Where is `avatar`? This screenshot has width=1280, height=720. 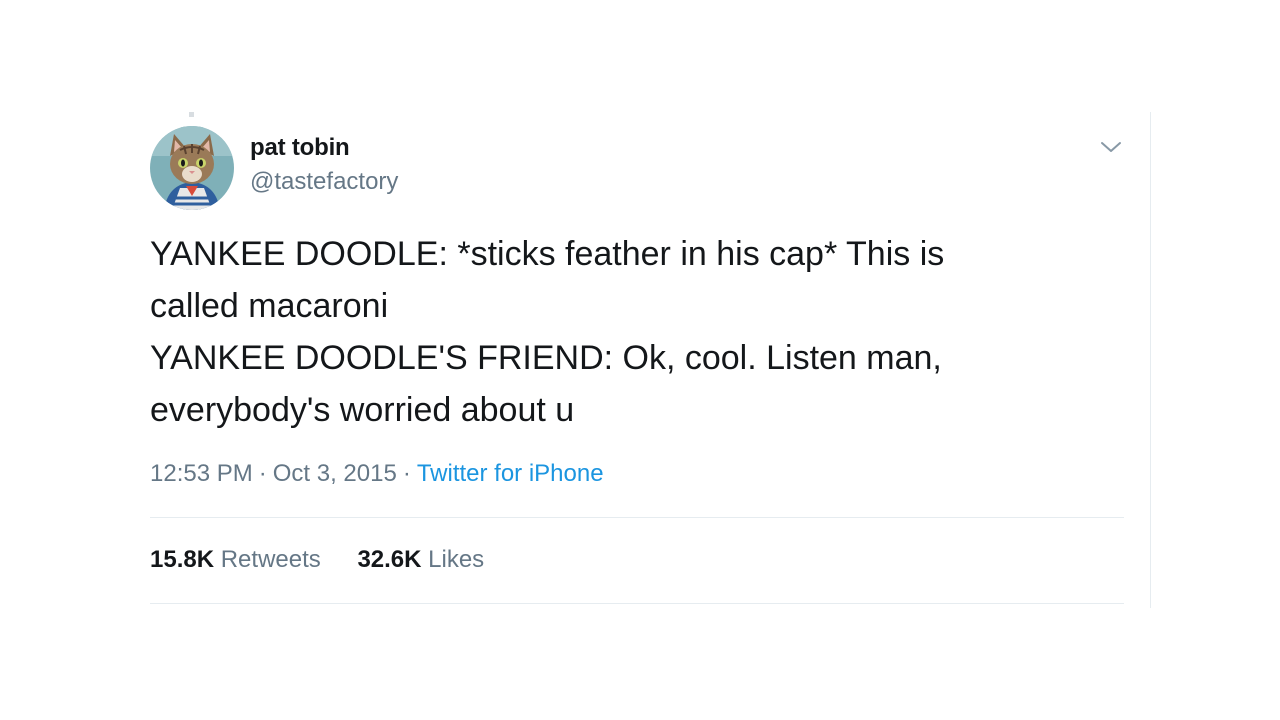
avatar is located at coordinates (192, 168).